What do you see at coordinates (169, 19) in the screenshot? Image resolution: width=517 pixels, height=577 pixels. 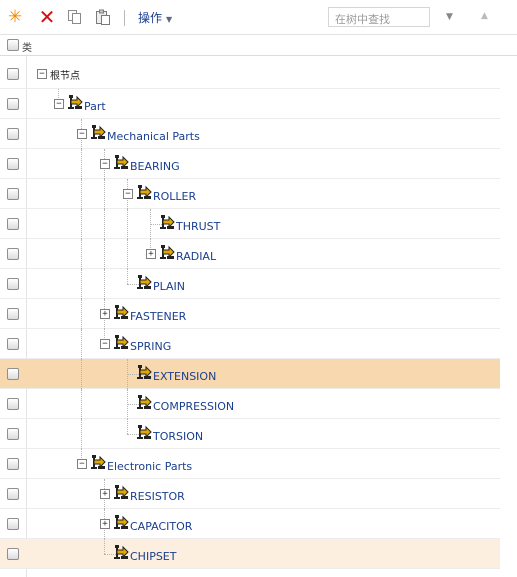 I see `chevron-down-icon: ▼` at bounding box center [169, 19].